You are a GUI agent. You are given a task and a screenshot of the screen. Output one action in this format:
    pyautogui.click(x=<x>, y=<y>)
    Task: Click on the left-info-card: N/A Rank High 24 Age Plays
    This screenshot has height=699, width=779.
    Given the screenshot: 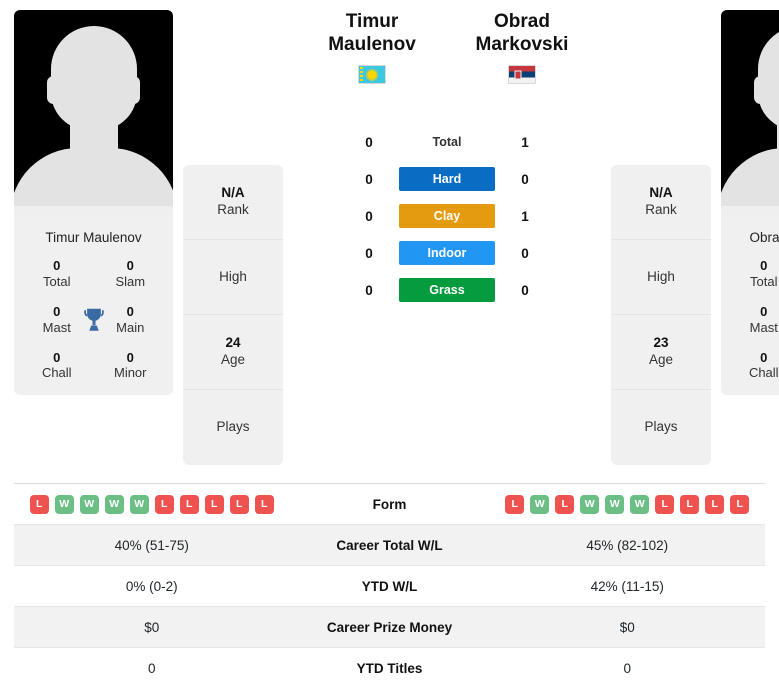 What is the action you would take?
    pyautogui.click(x=233, y=315)
    